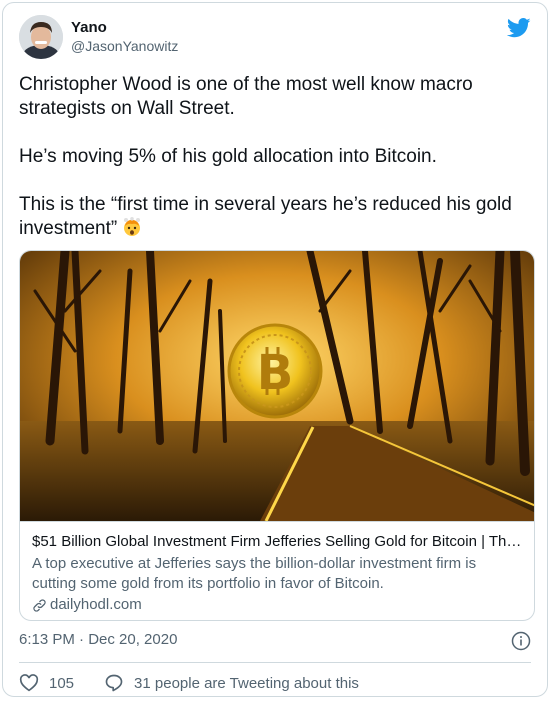  What do you see at coordinates (89, 27) in the screenshot?
I see `author-name: Yano` at bounding box center [89, 27].